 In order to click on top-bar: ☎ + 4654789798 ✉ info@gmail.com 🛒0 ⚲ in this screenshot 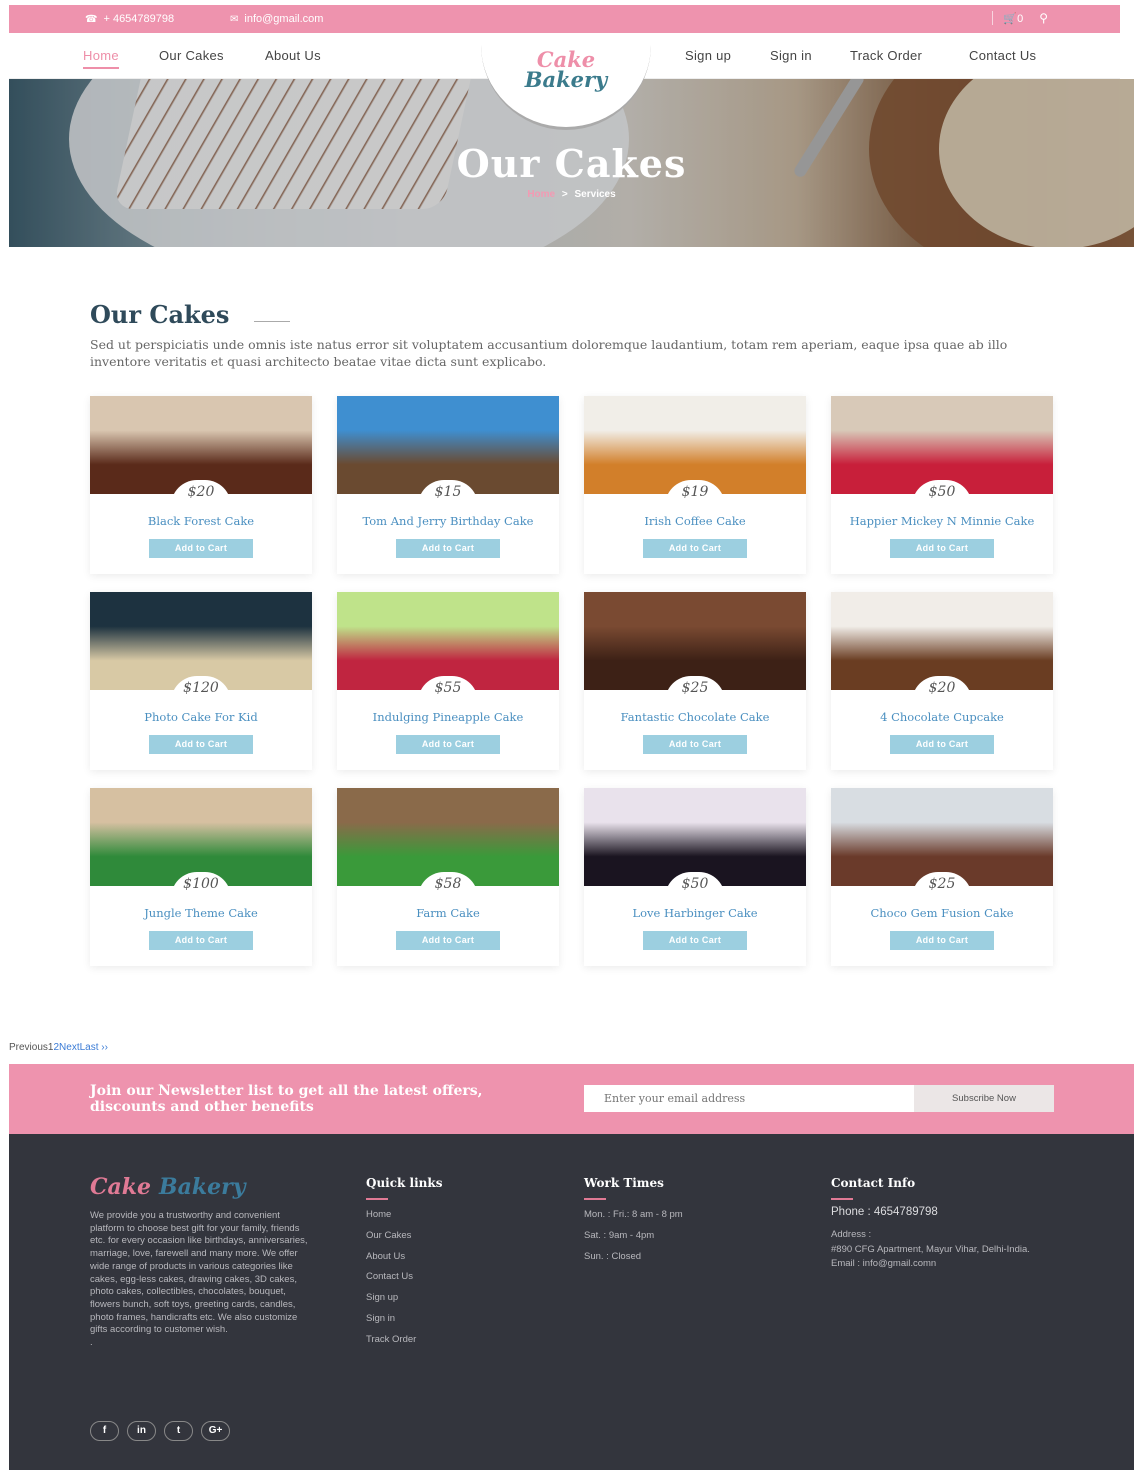, I will do `click(564, 19)`.